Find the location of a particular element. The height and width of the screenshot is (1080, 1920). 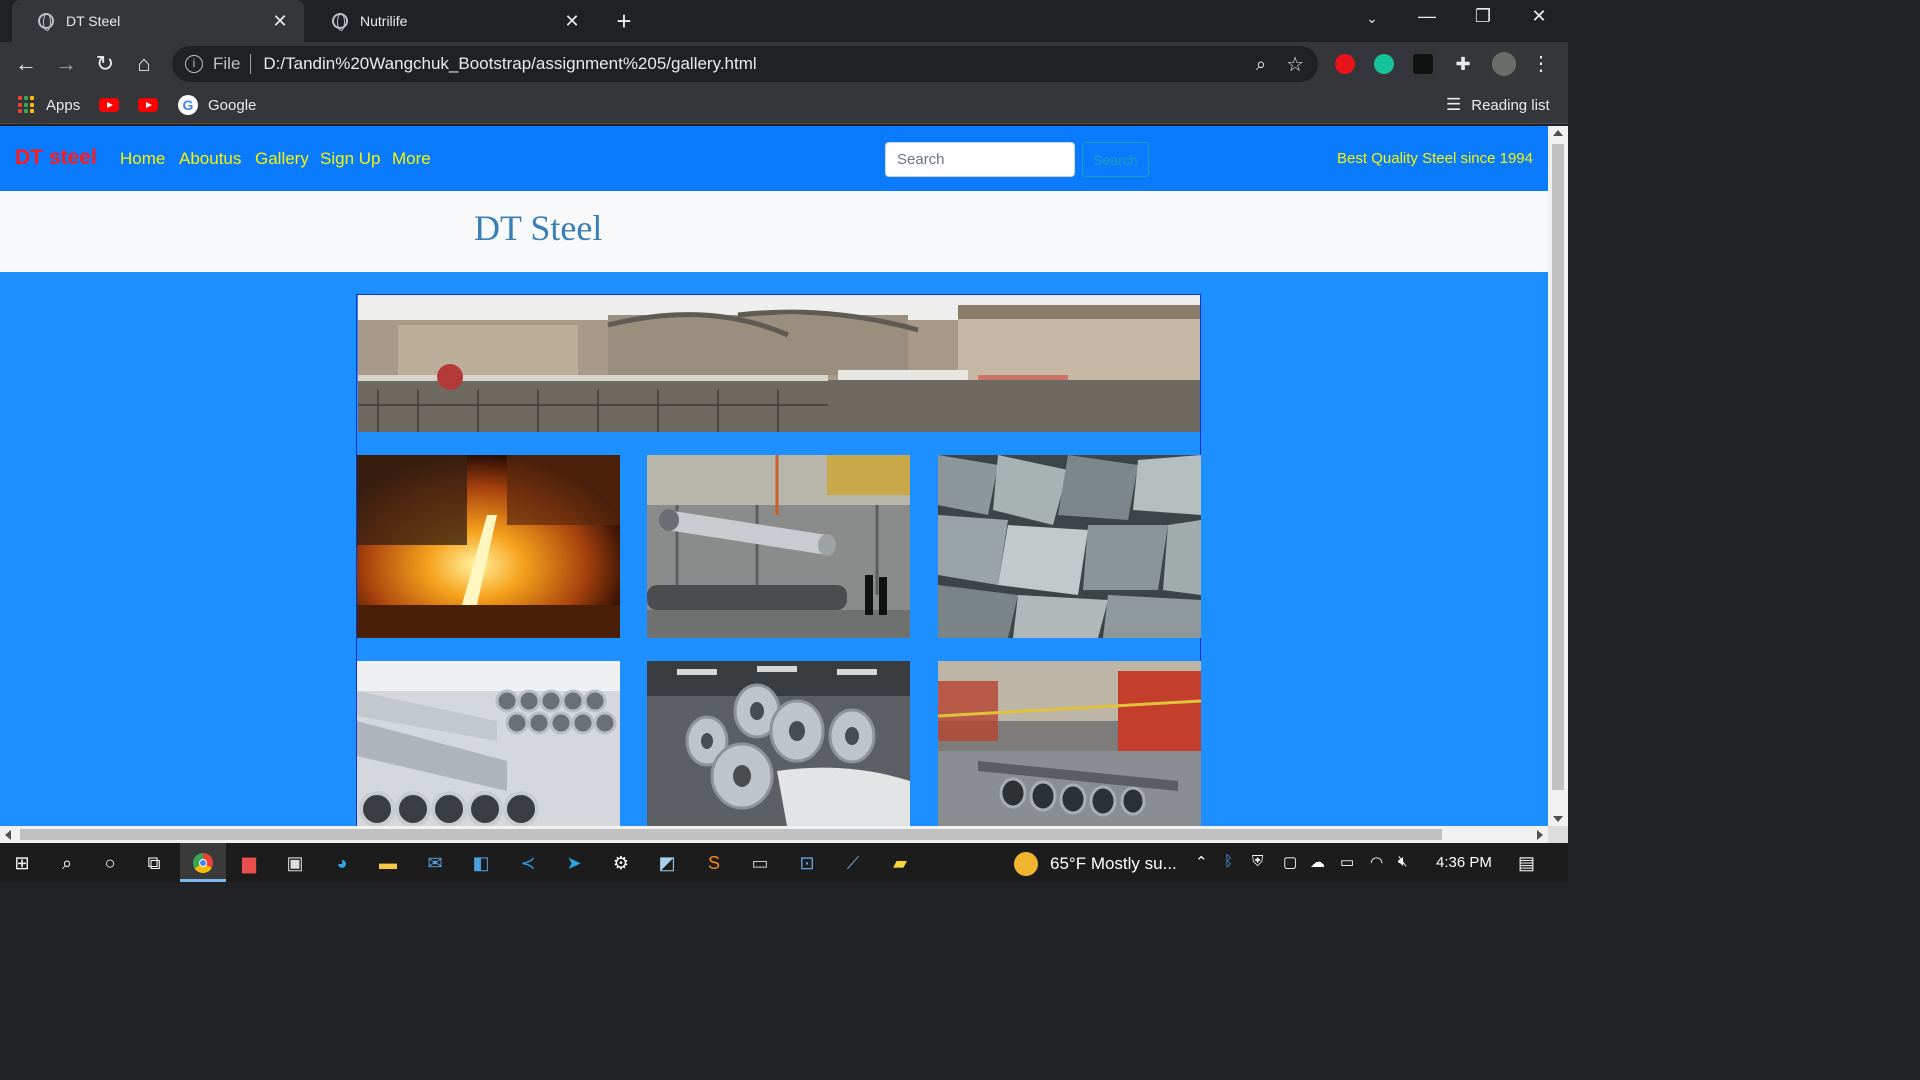

new-tab-icon: + is located at coordinates (624, 21).